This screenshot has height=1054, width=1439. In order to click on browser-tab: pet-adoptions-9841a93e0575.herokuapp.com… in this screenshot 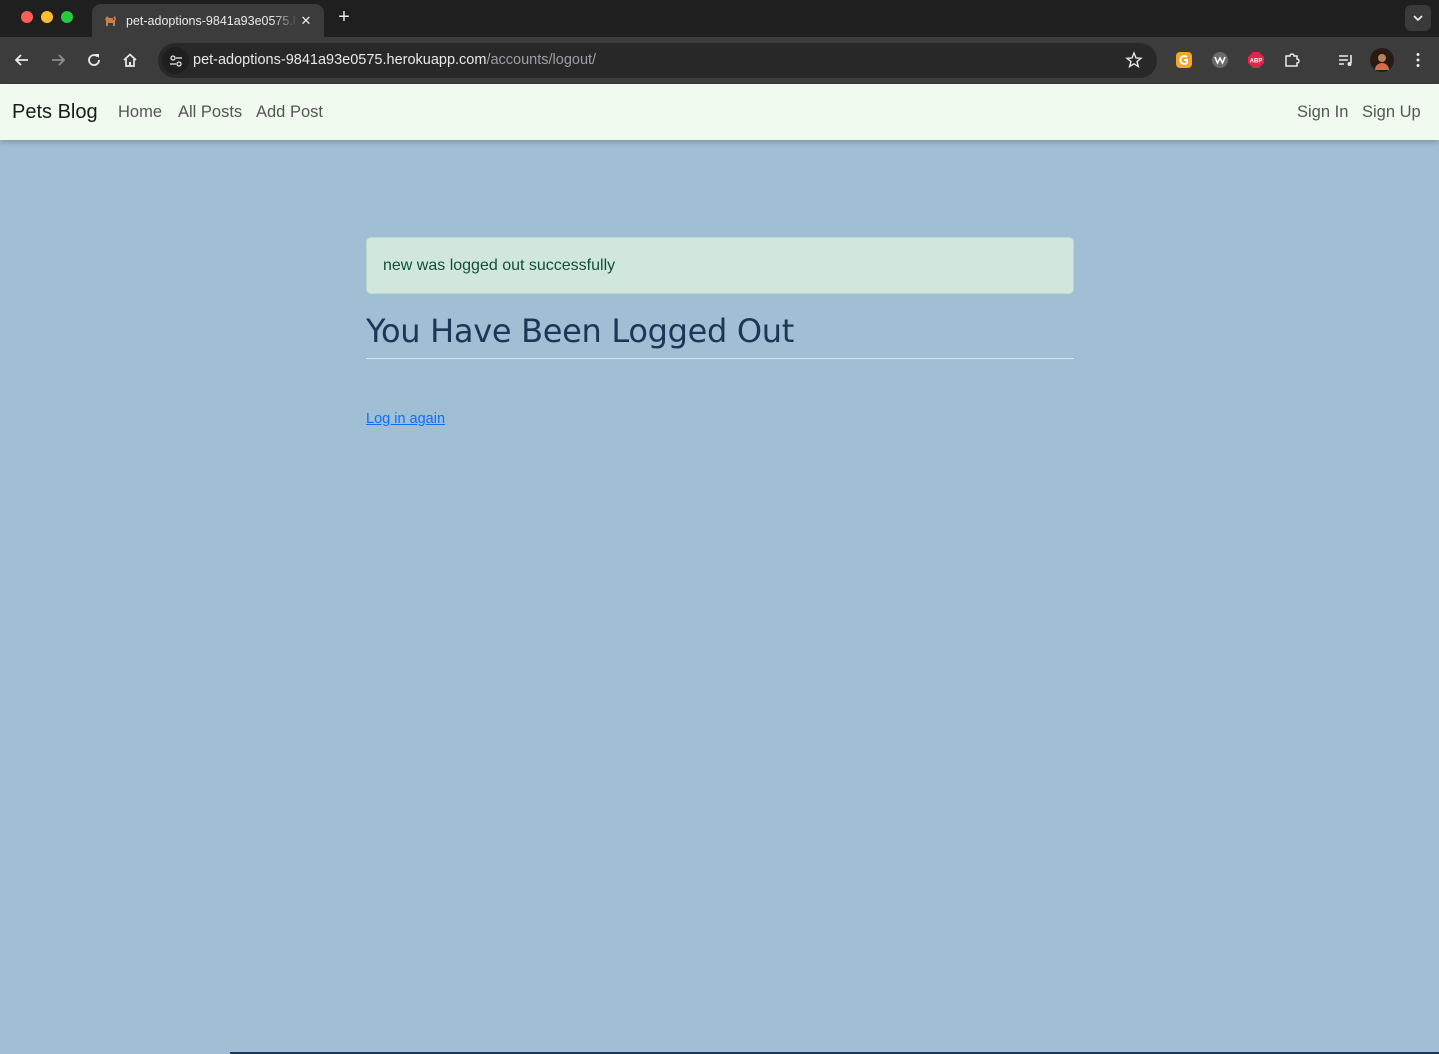, I will do `click(208, 20)`.